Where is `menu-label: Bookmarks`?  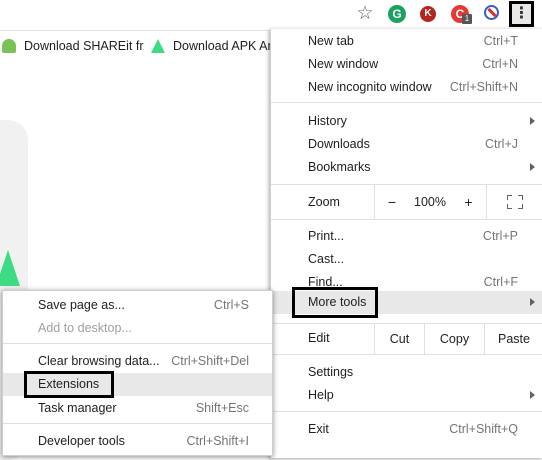 menu-label: Bookmarks is located at coordinates (339, 167).